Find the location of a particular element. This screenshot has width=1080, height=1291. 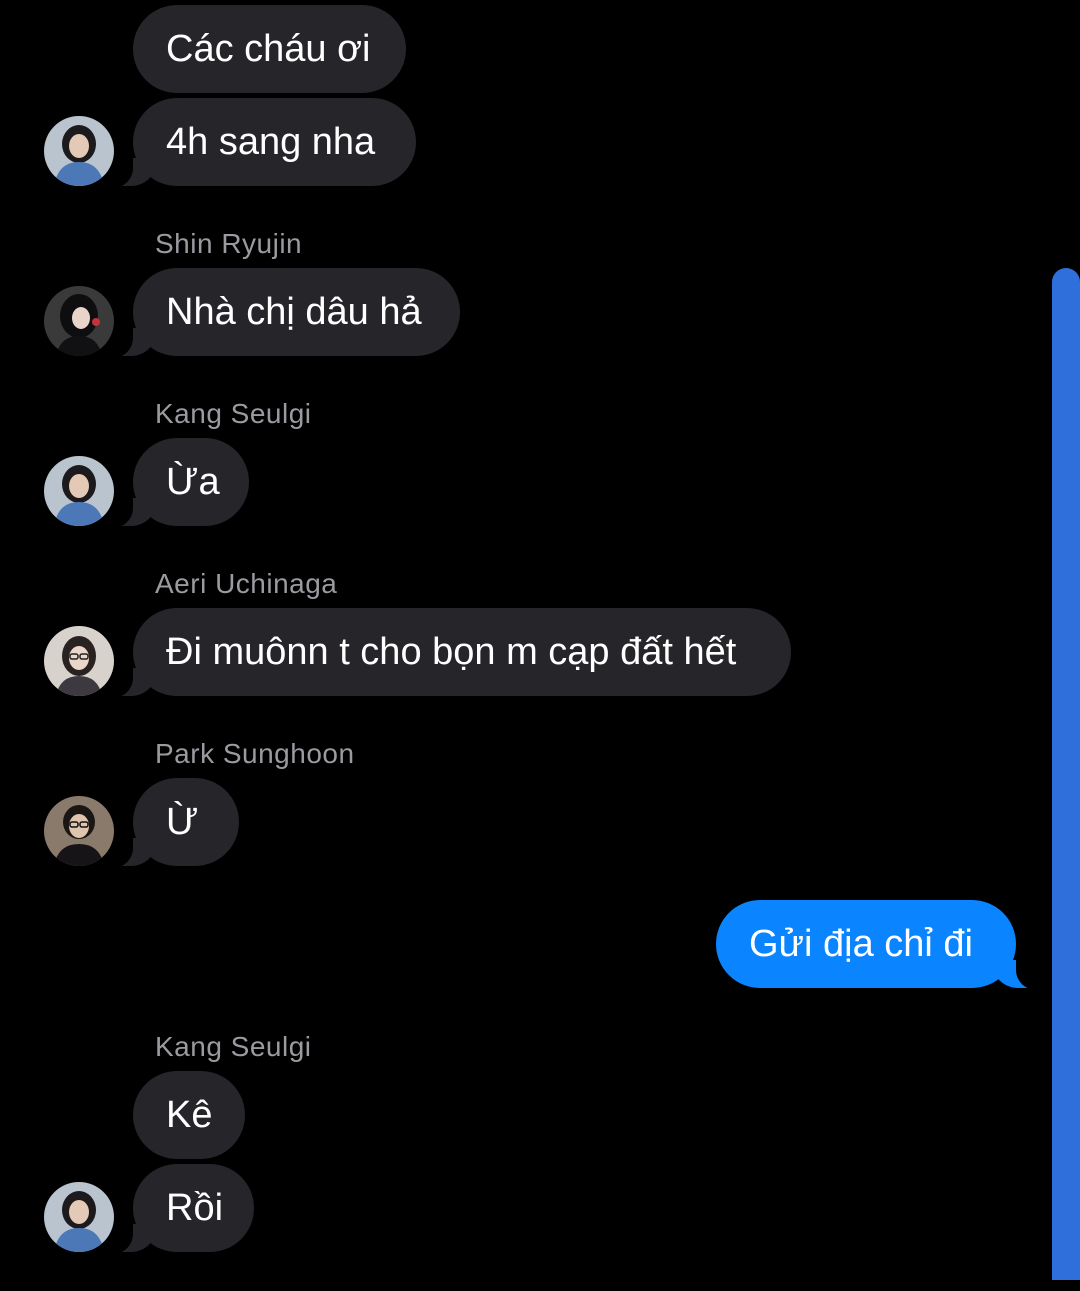

message-text: Đi muônn t cho bọn m cạp đất hết is located at coordinates (451, 652).